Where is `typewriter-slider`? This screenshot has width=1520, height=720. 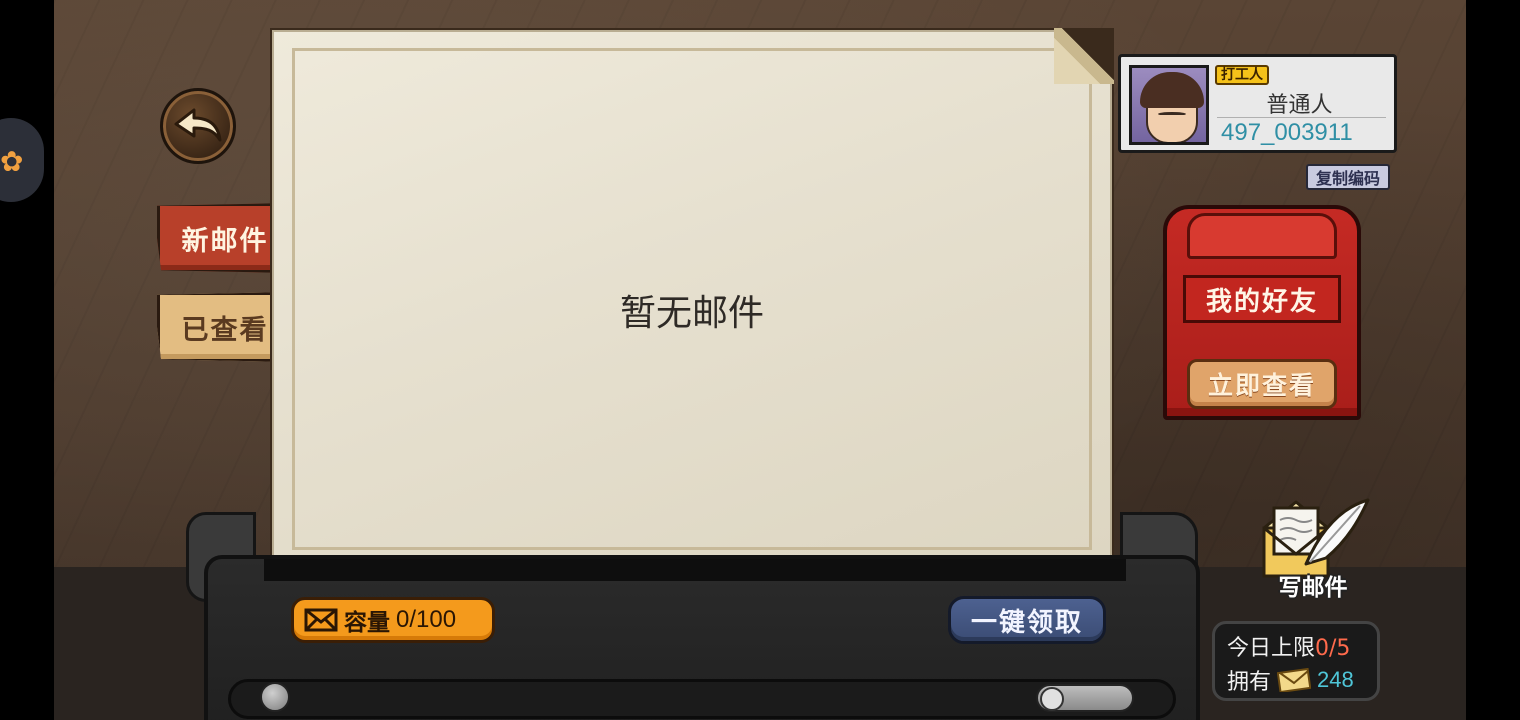 typewriter-slider is located at coordinates (1085, 698).